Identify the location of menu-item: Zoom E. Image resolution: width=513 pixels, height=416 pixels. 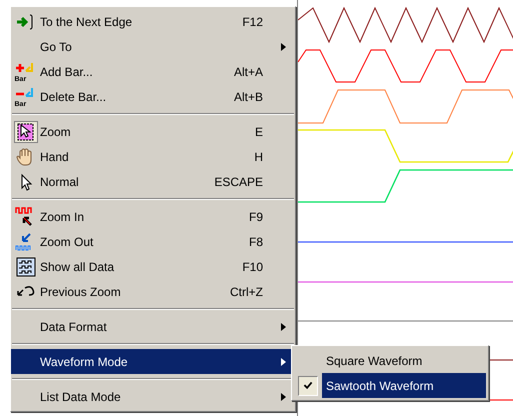
(153, 131).